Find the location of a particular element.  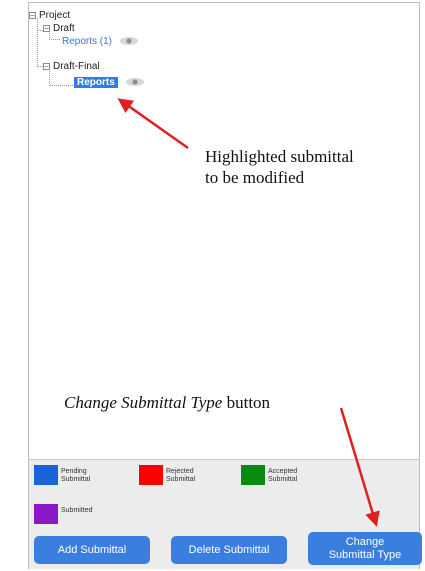

annotation-line: Highlighted submittal is located at coordinates (279, 156).